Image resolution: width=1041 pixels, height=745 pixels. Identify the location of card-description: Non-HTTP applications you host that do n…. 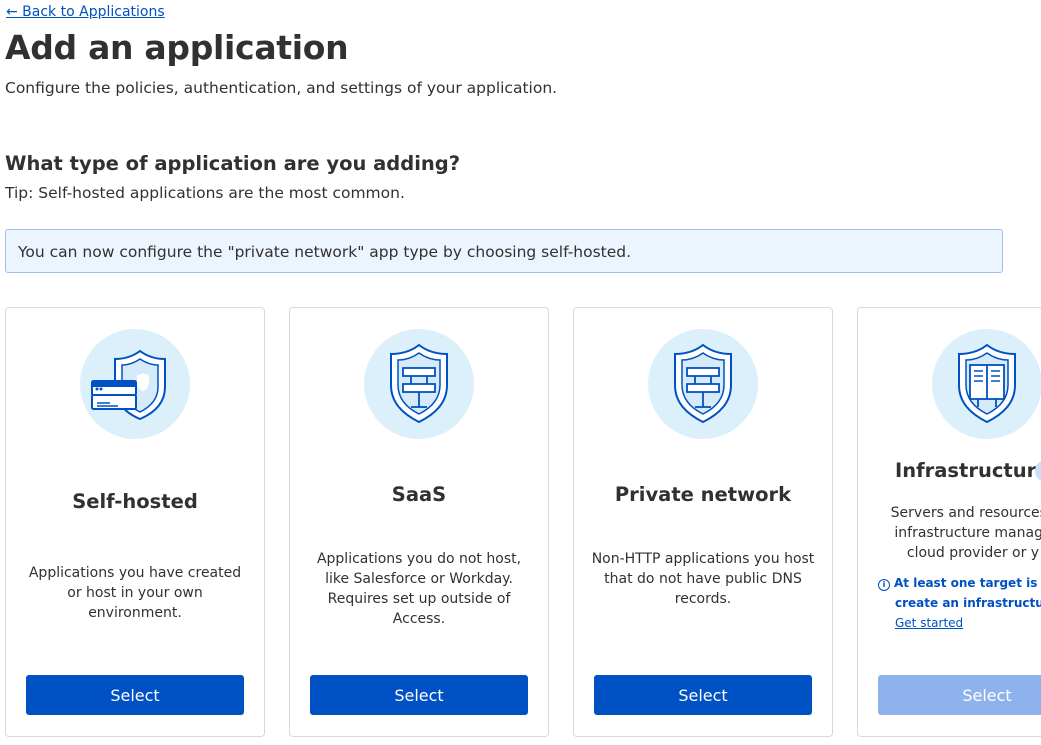
(703, 579).